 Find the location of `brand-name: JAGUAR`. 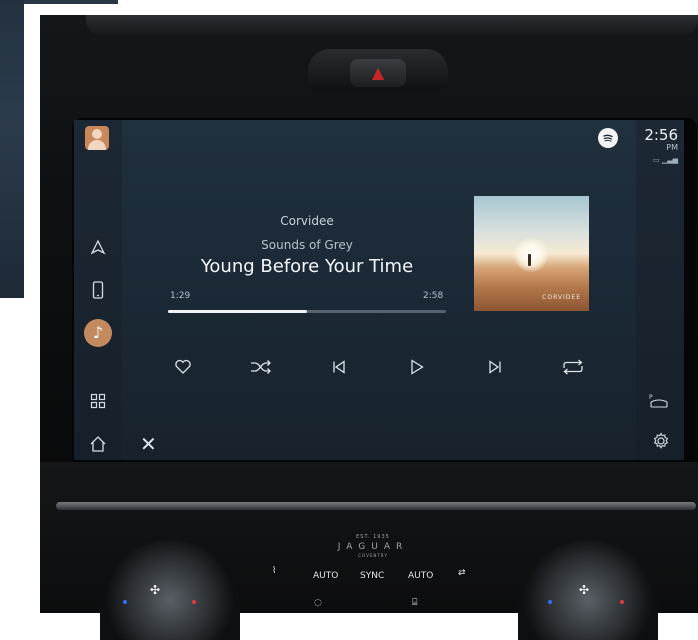

brand-name: JAGUAR is located at coordinates (373, 547).